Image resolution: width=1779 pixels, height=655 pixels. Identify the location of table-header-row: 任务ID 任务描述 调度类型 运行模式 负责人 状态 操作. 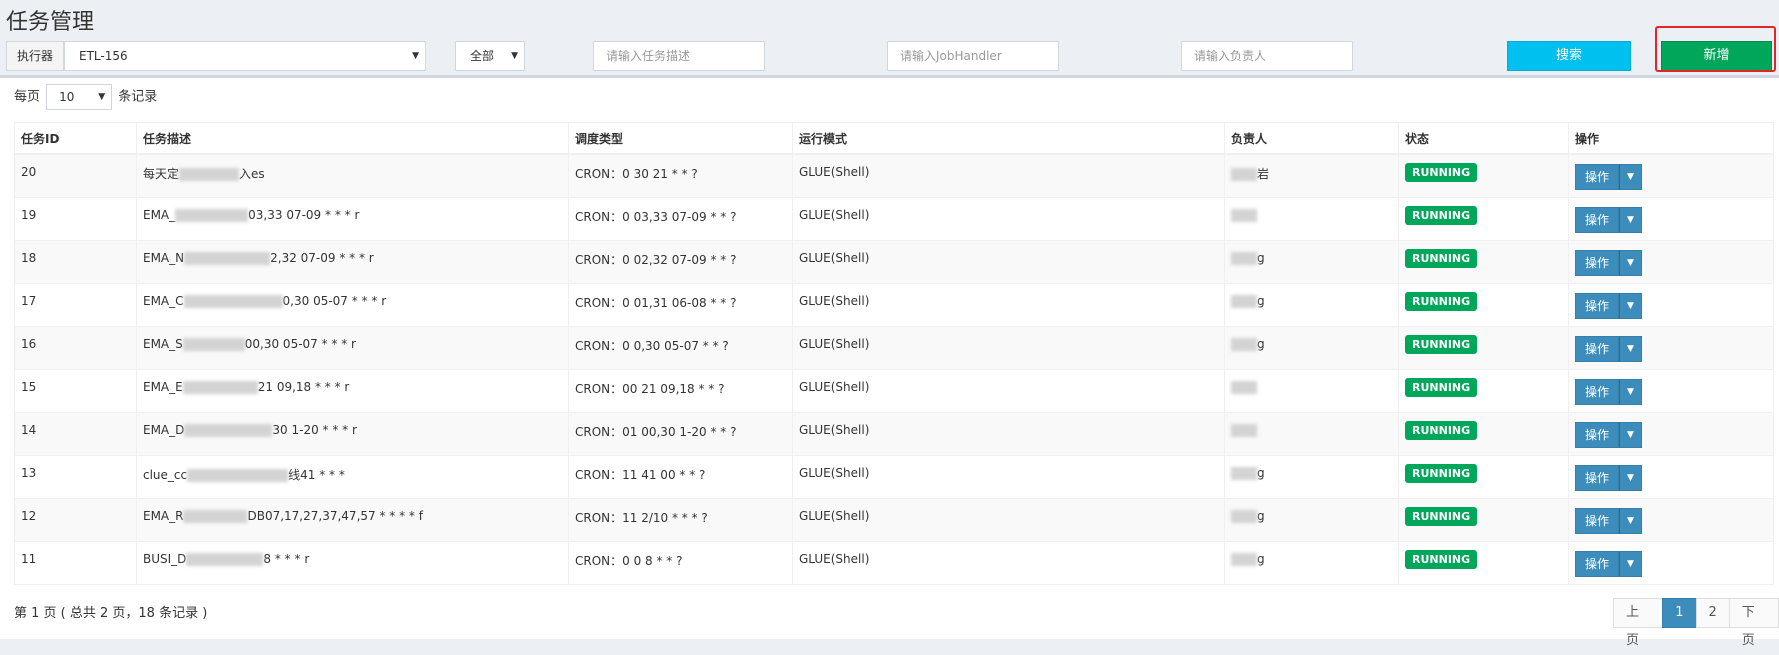
(894, 138).